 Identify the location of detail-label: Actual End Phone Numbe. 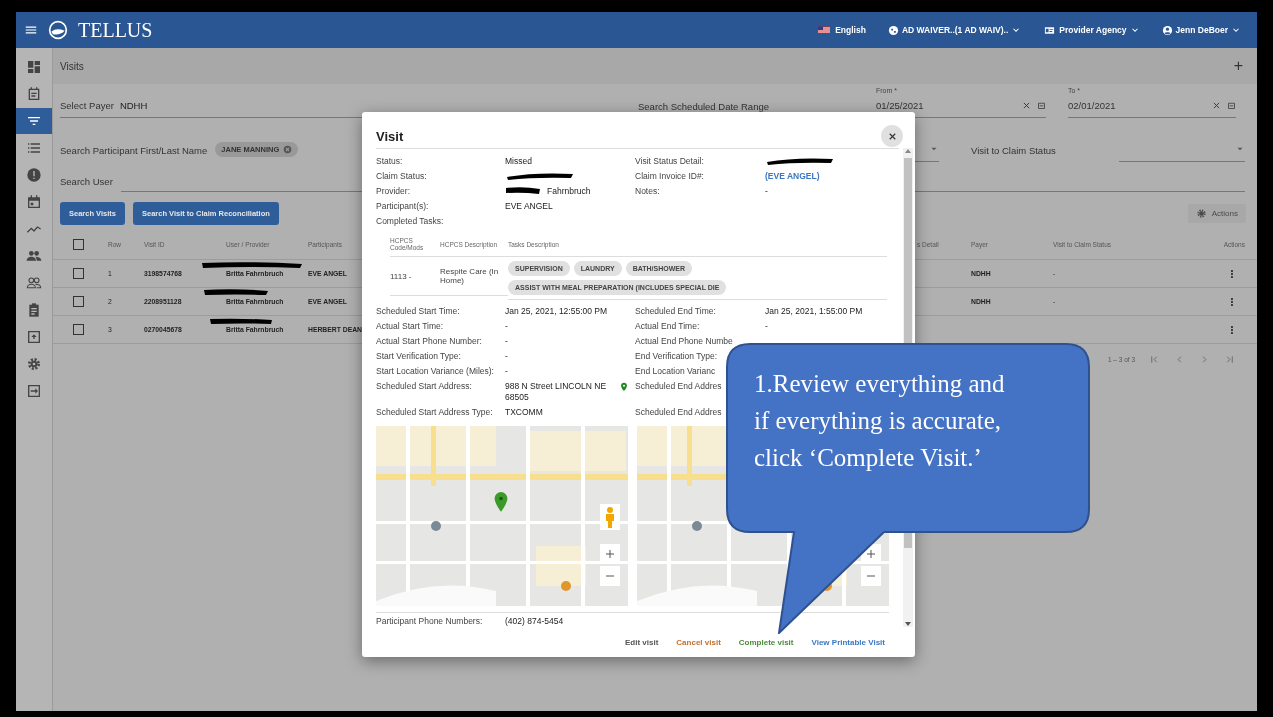
(684, 341).